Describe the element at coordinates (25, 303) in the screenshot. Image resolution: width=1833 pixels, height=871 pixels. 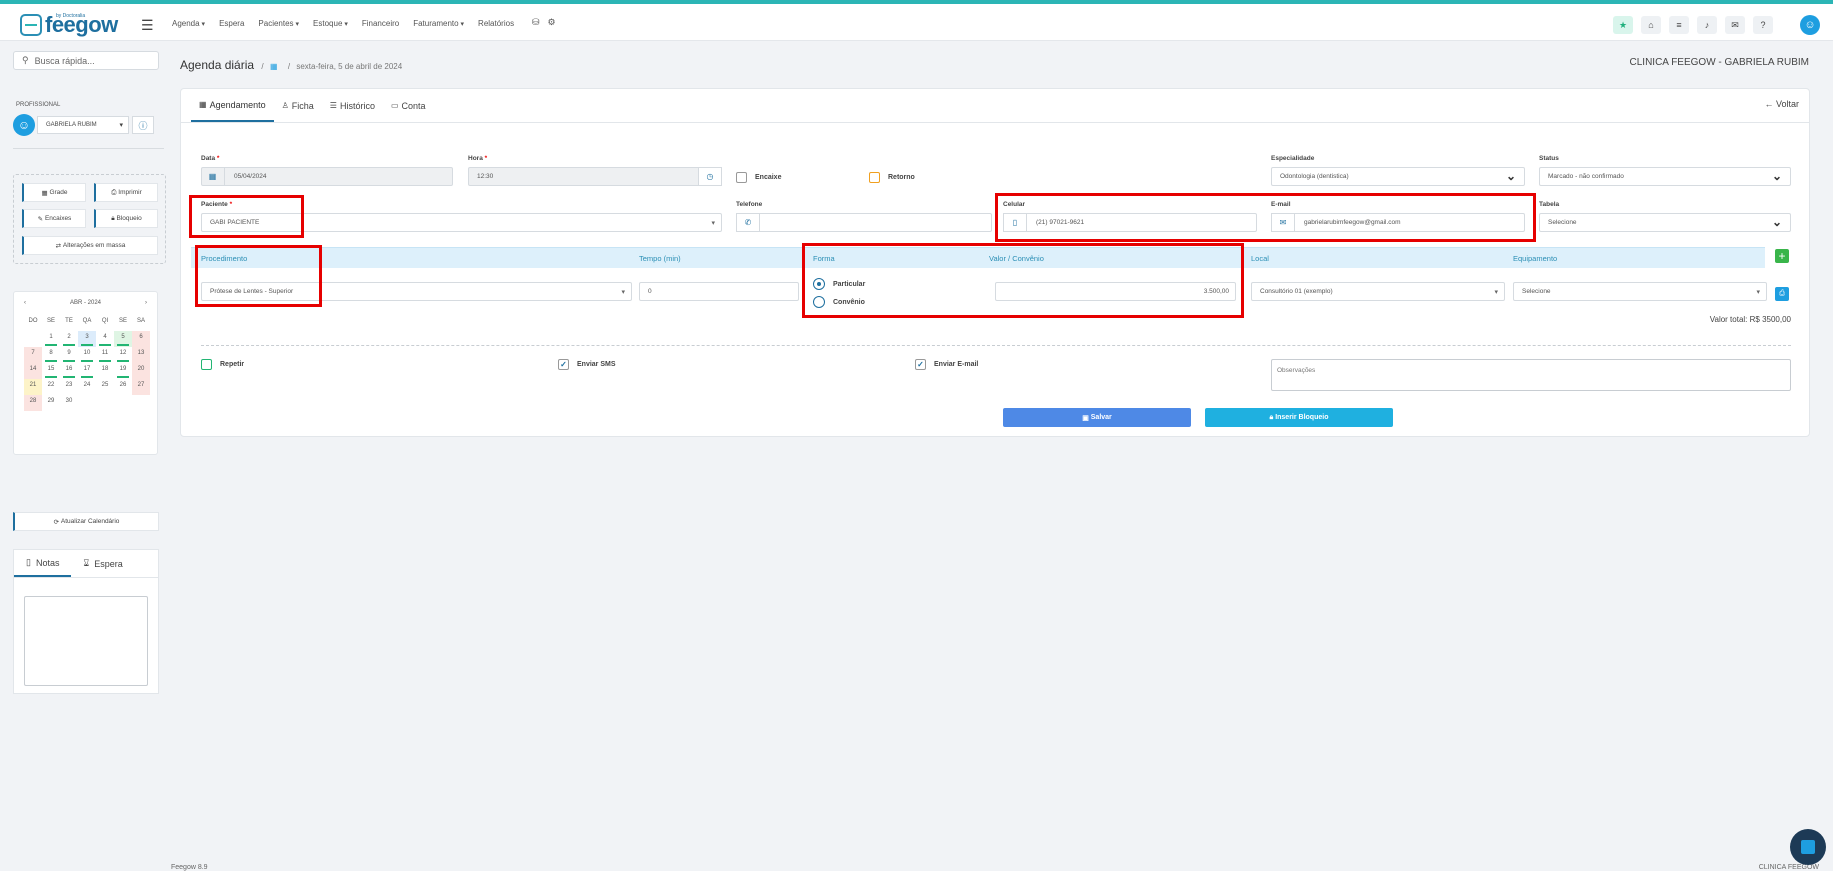
I see `chevron-left-icon: ‹` at that location.